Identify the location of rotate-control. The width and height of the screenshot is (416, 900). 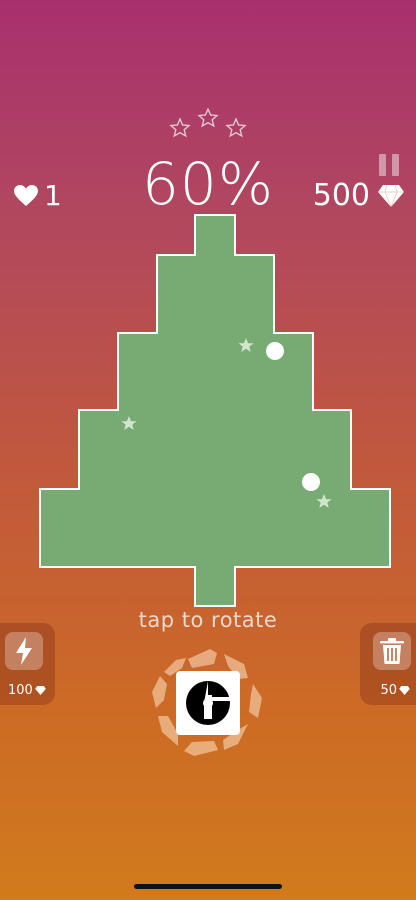
(208, 703).